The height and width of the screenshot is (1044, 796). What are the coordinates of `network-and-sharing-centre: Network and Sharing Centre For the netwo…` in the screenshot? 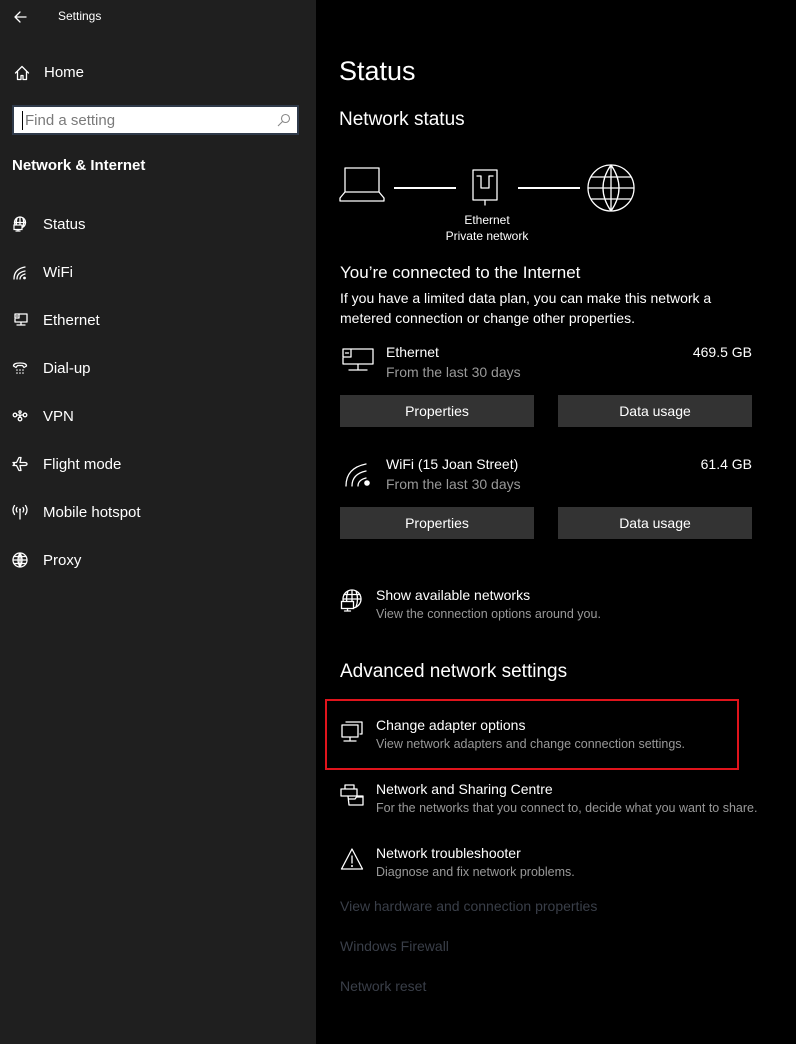 It's located at (560, 803).